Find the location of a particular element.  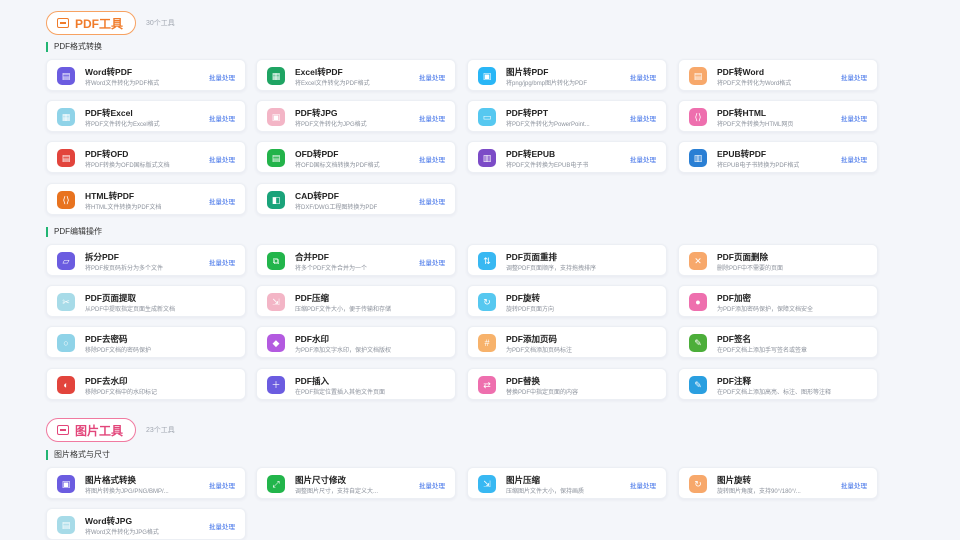

tool-card-pdf2jpg: ▣ PDF转JPG 将PDF文件转化为JPG格式 批量处理 is located at coordinates (356, 116).